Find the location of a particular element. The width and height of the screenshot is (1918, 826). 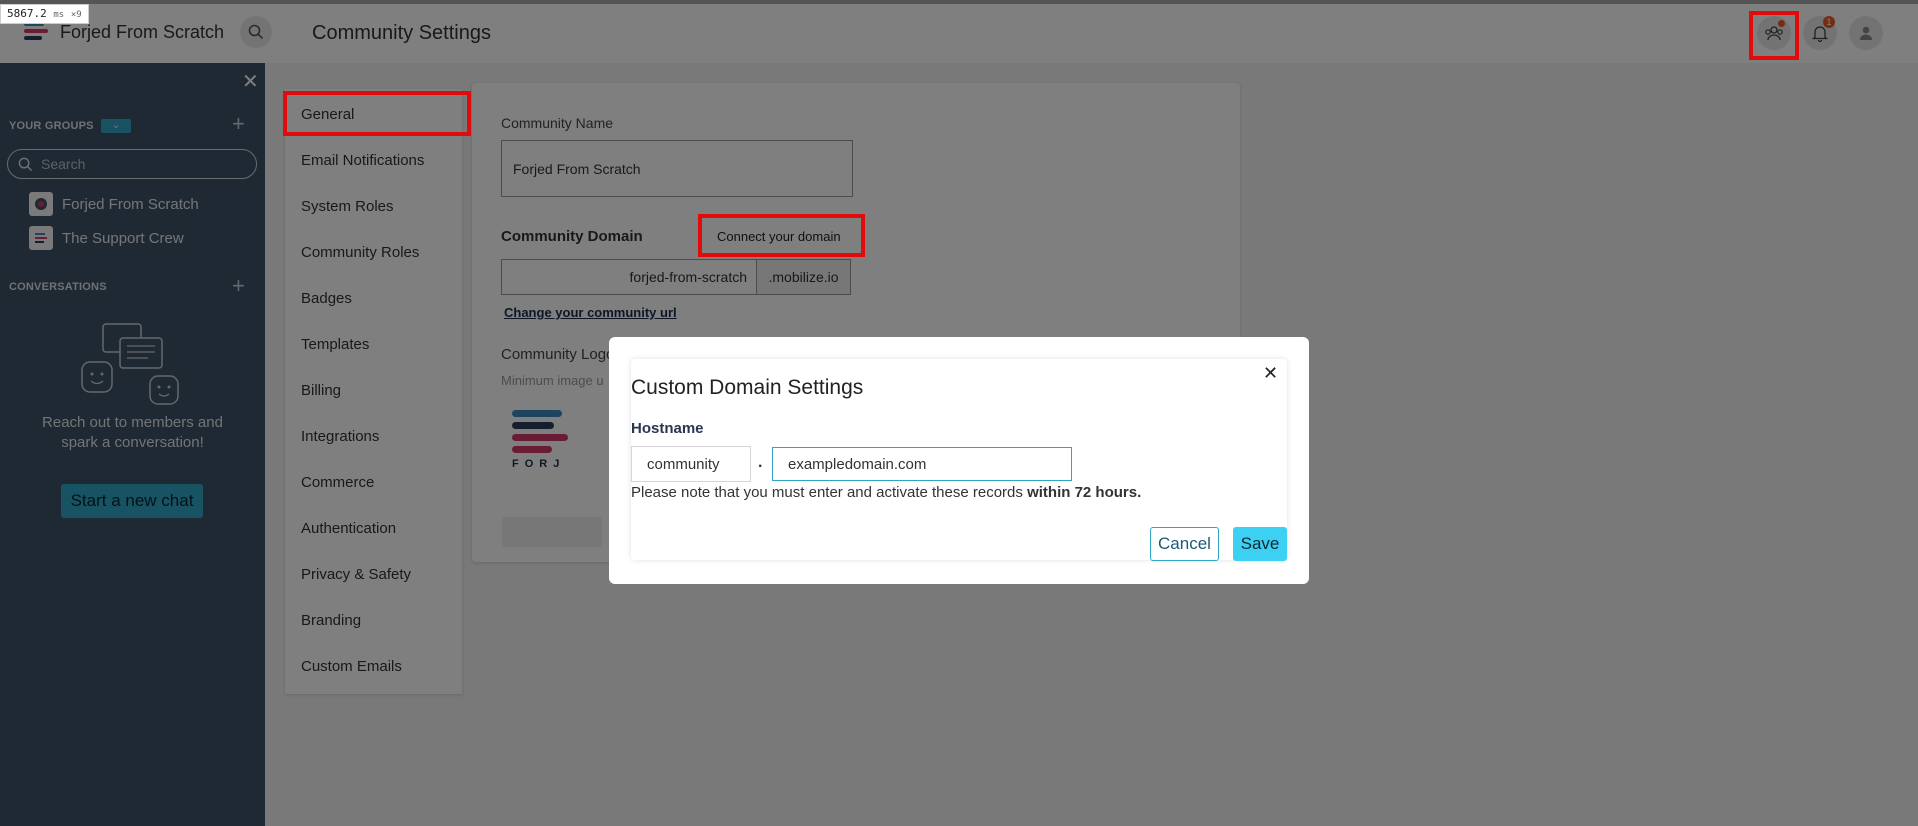

perf-unit: ms is located at coordinates (59, 15).